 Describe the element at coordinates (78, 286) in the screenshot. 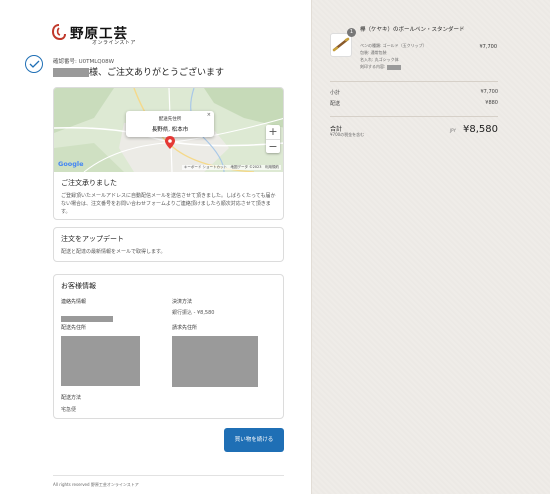

I see `customer-info-title: お客様情報` at that location.